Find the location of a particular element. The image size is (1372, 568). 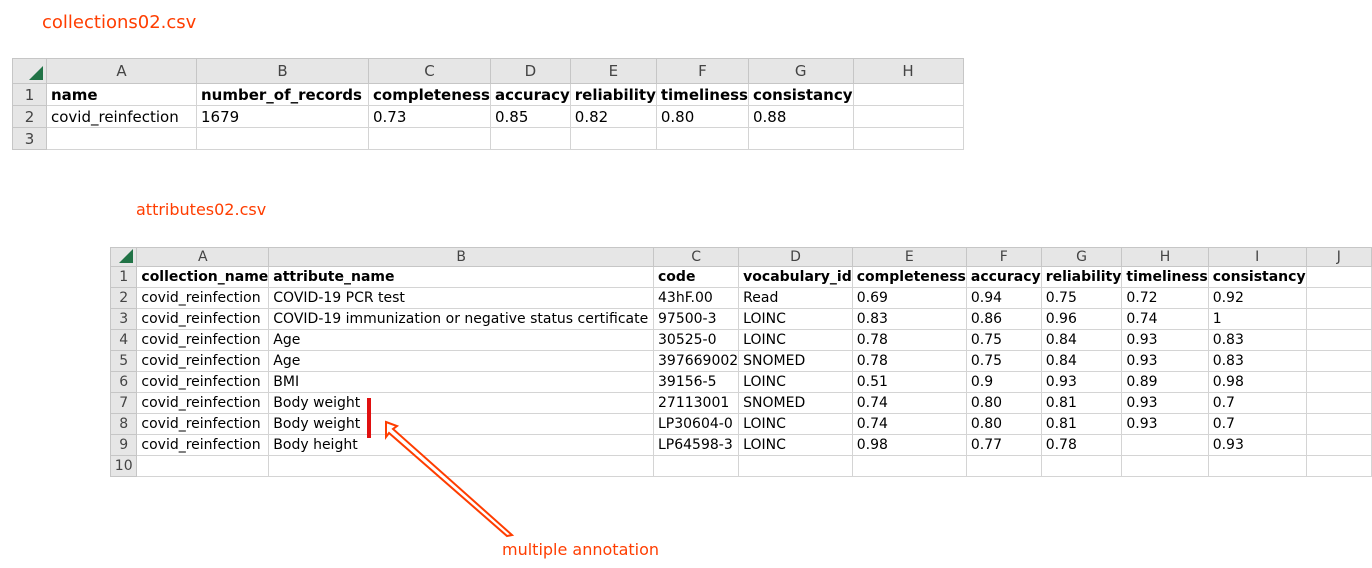

annotation-arrow-icon is located at coordinates (450, 479).